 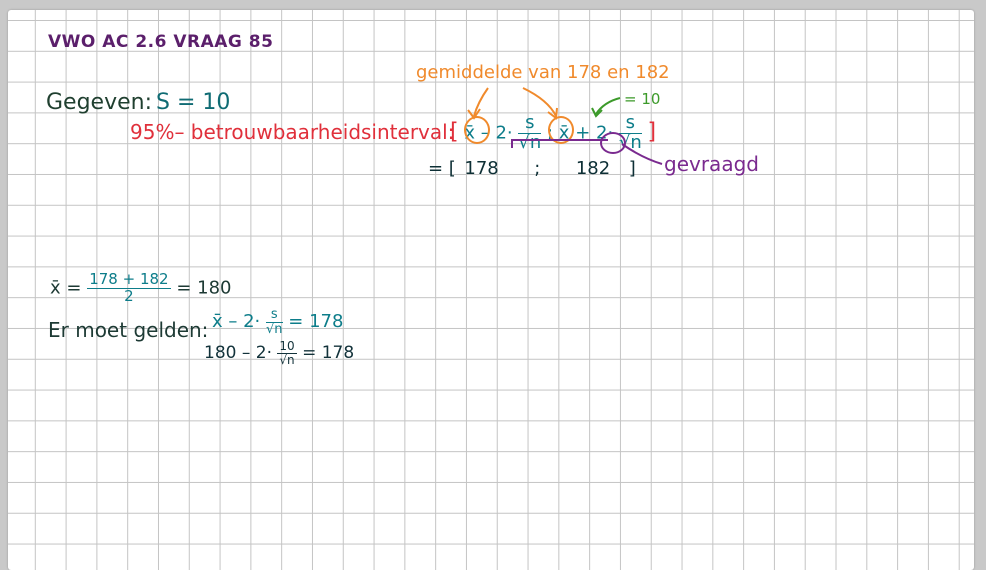 What do you see at coordinates (565, 126) in the screenshot?
I see `annotation-arrows` at bounding box center [565, 126].